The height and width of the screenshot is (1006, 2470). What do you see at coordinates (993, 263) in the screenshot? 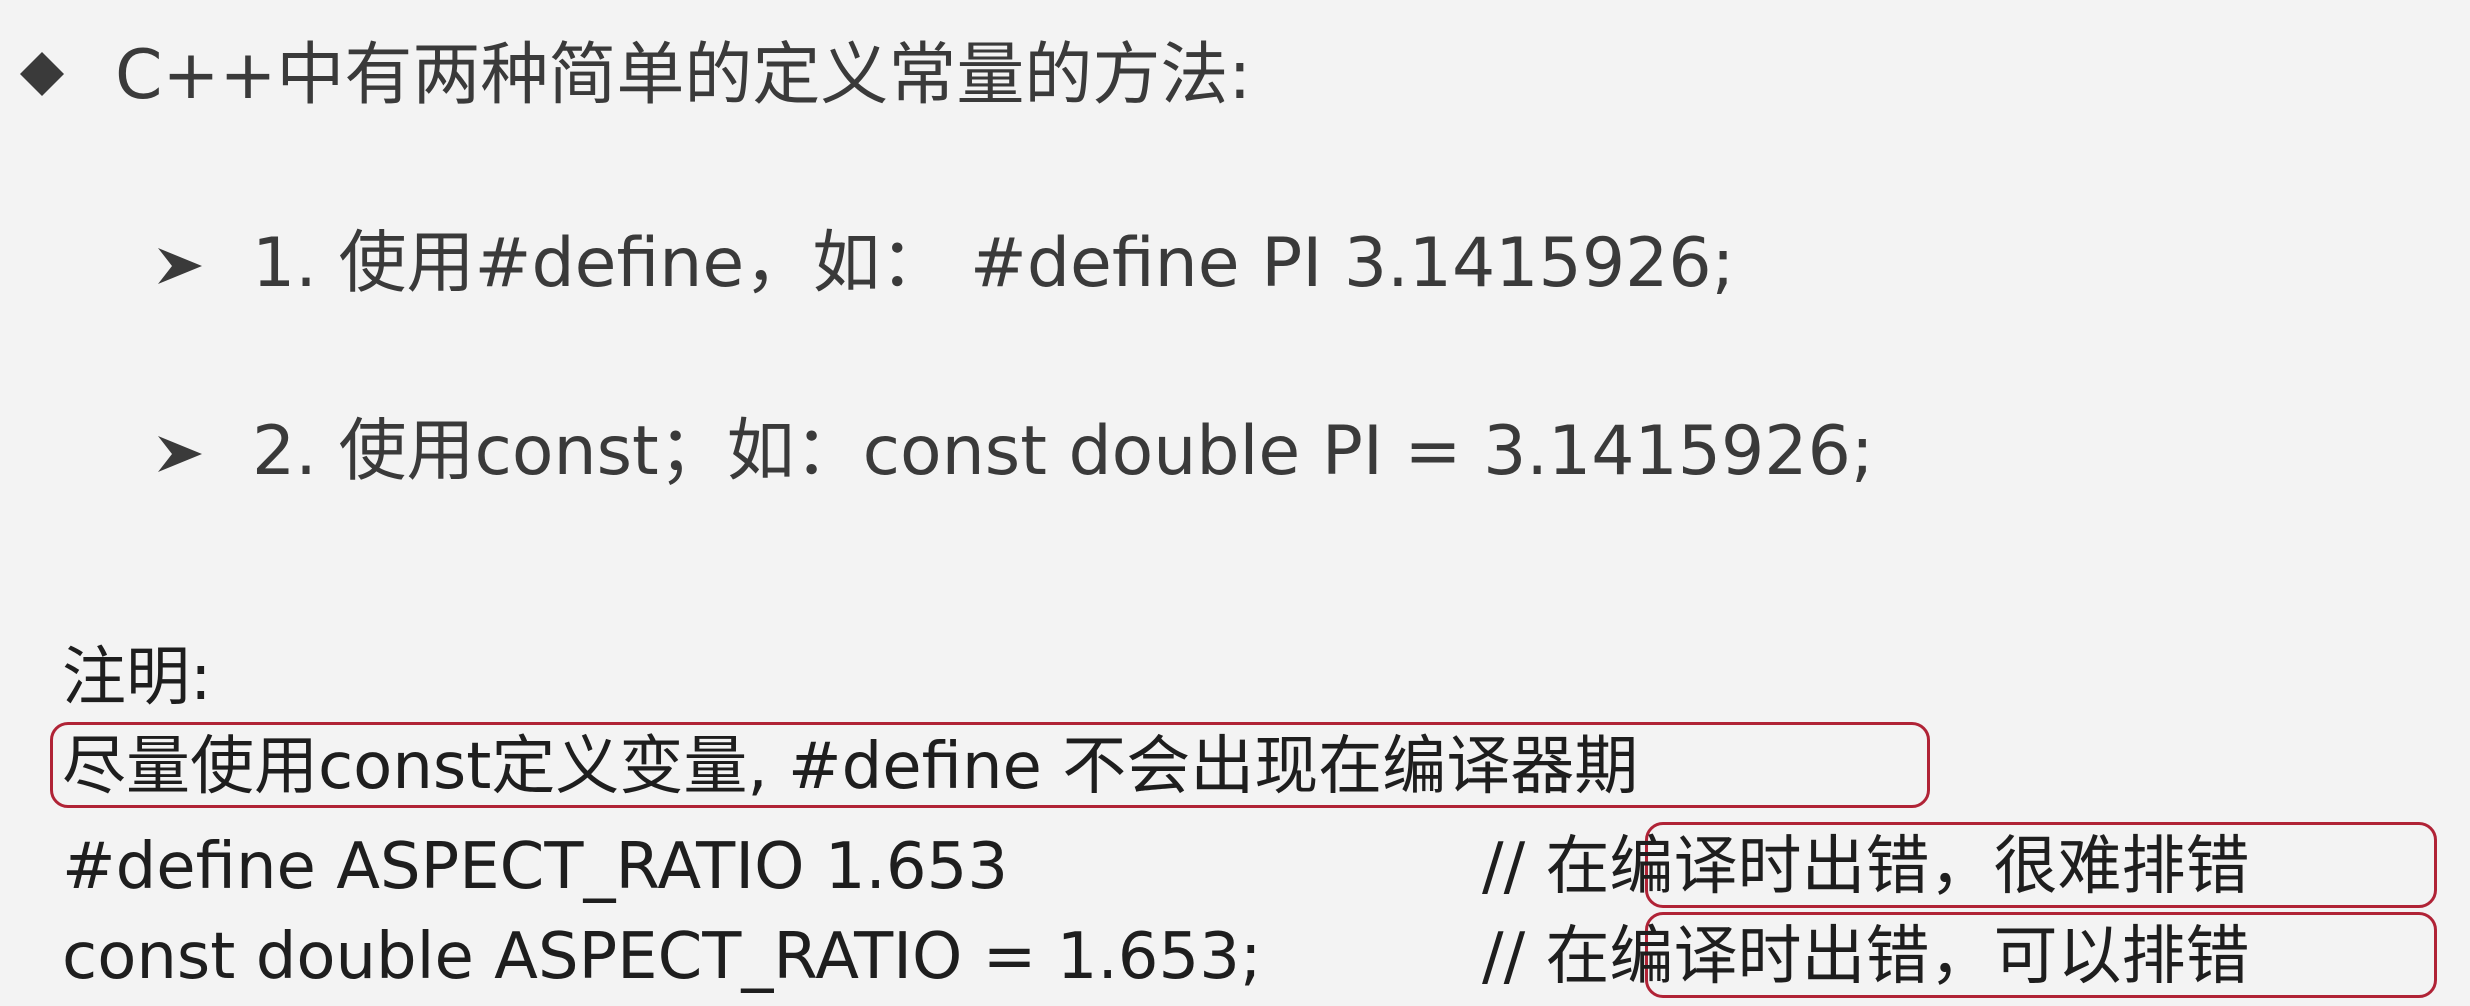
I see `list-item: 1. 使用#define，如： #define PI 3.1415926;` at bounding box center [993, 263].